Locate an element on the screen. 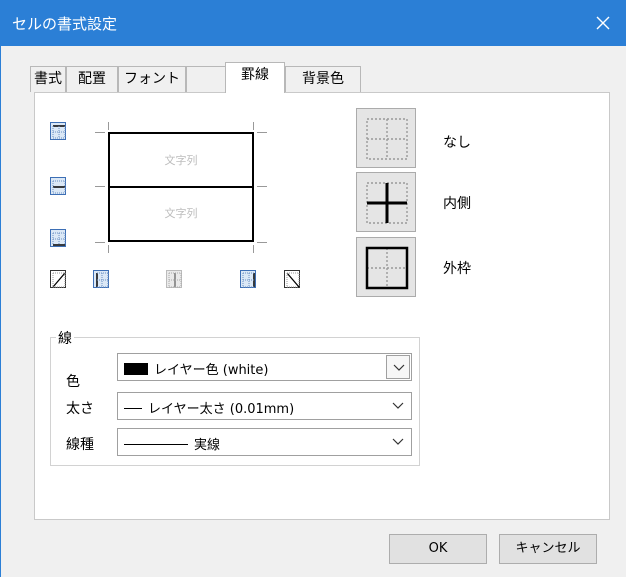 The height and width of the screenshot is (577, 626). width-dropdown-arrow is located at coordinates (398, 406).